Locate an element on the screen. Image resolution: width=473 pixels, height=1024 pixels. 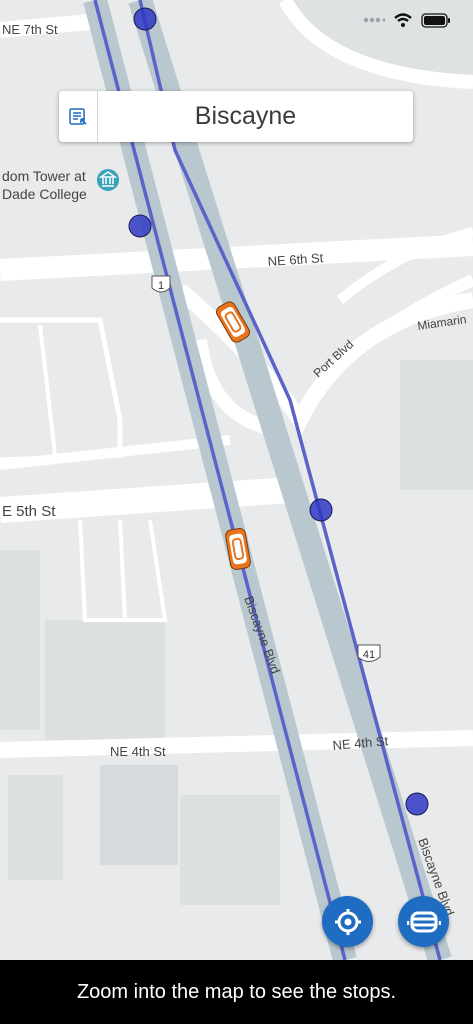
route-list-icon is located at coordinates (78, 116).